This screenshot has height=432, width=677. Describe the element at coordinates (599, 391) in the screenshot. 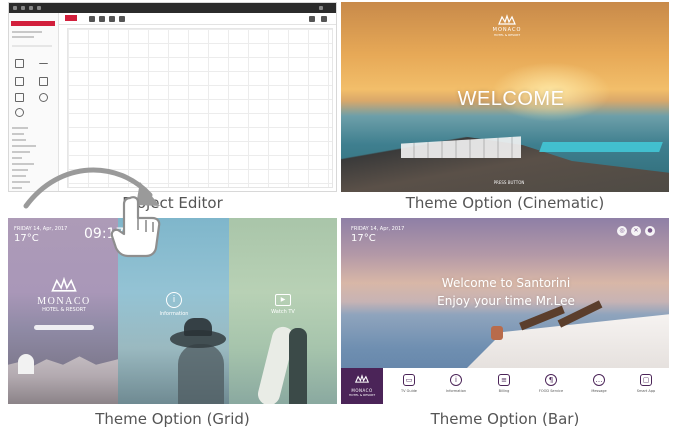

I see `menu-item-label: Message` at that location.